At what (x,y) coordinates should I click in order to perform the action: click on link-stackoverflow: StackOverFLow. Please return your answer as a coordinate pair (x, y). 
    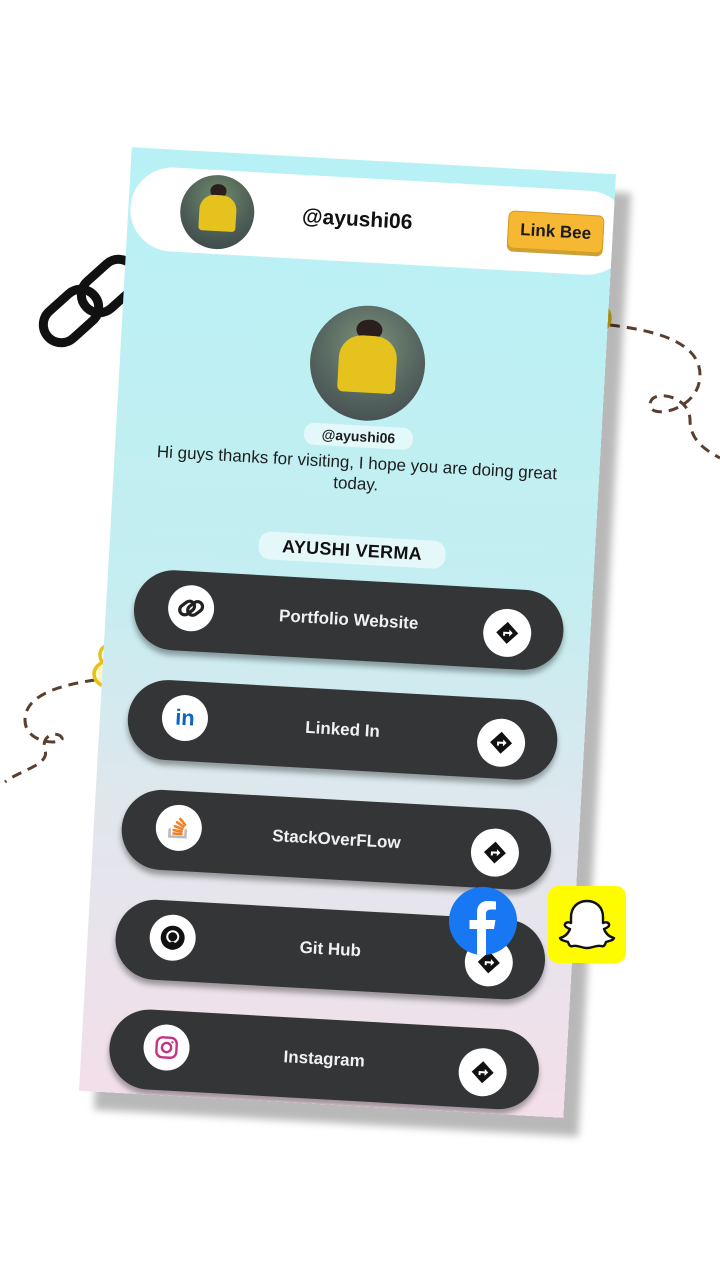
    Looking at the image, I should click on (336, 839).